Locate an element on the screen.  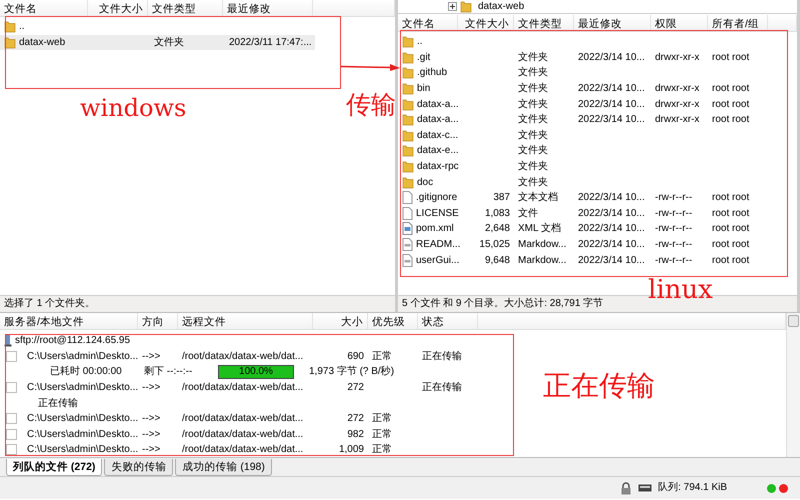
table-cell: .git is located at coordinates (423, 57).